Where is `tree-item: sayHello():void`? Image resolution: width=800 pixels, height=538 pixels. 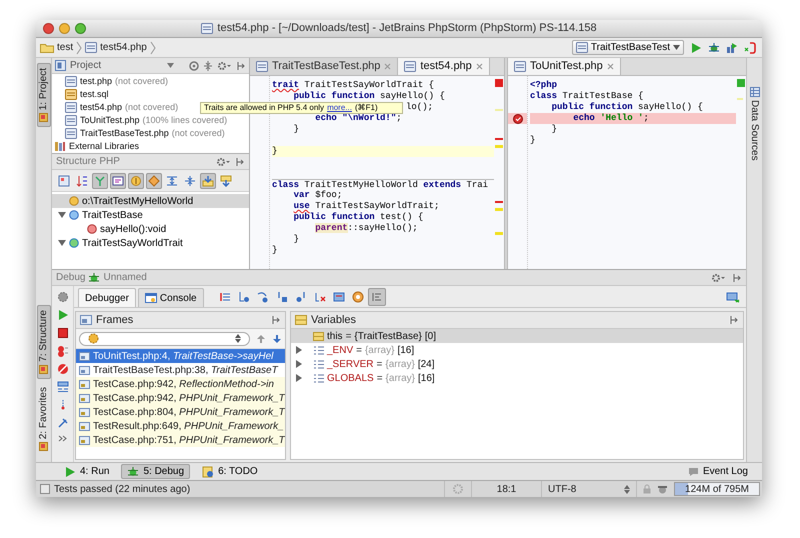 tree-item: sayHello():void is located at coordinates (150, 229).